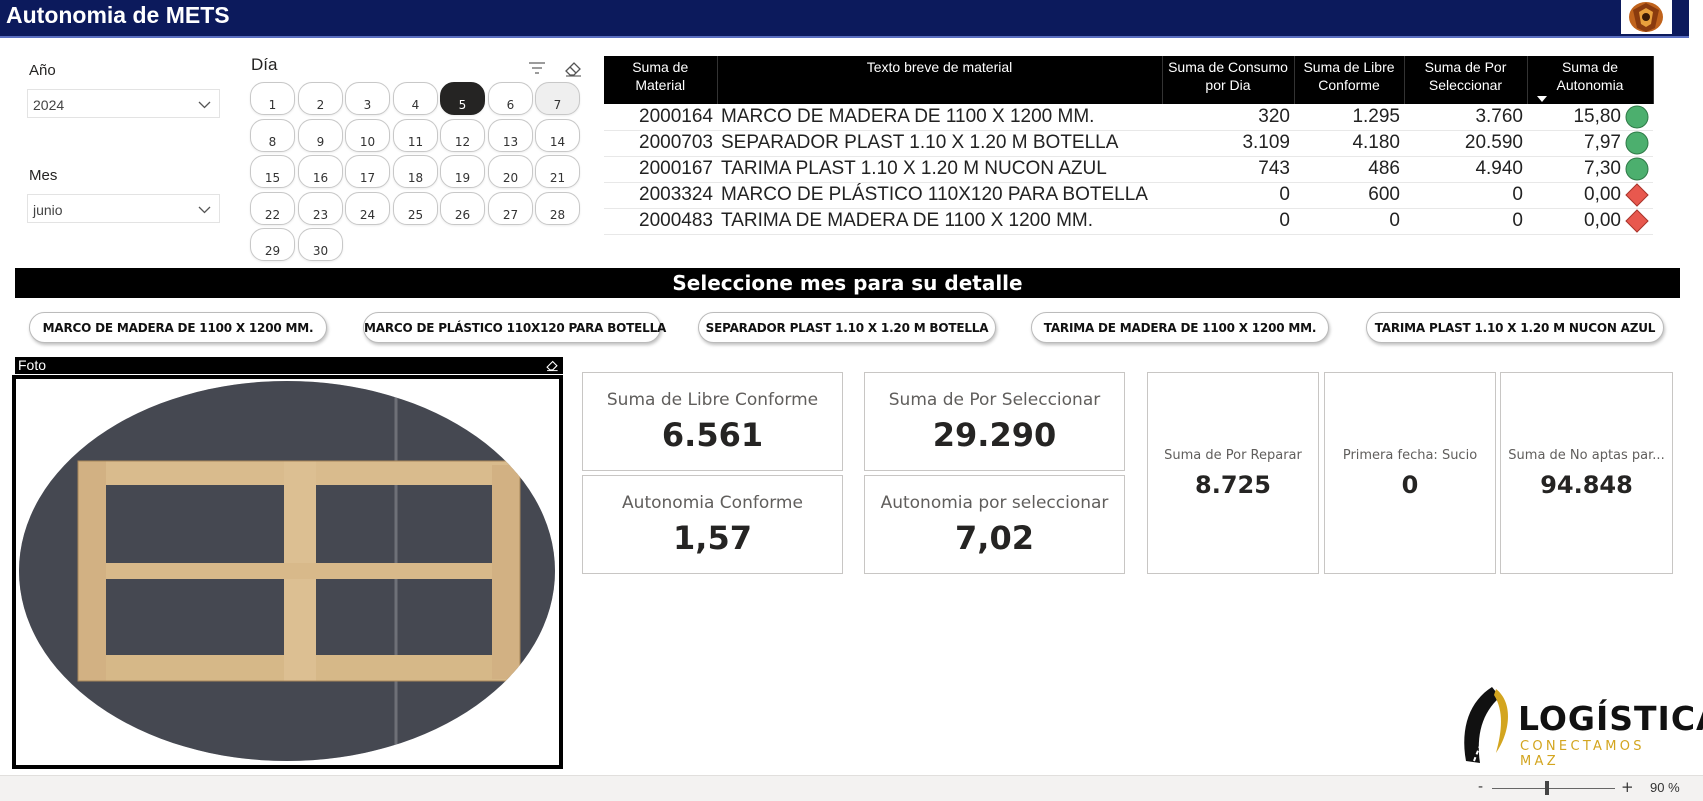 Image resolution: width=1703 pixels, height=801 pixels. What do you see at coordinates (415, 98) in the screenshot?
I see `day-button-4: 4` at bounding box center [415, 98].